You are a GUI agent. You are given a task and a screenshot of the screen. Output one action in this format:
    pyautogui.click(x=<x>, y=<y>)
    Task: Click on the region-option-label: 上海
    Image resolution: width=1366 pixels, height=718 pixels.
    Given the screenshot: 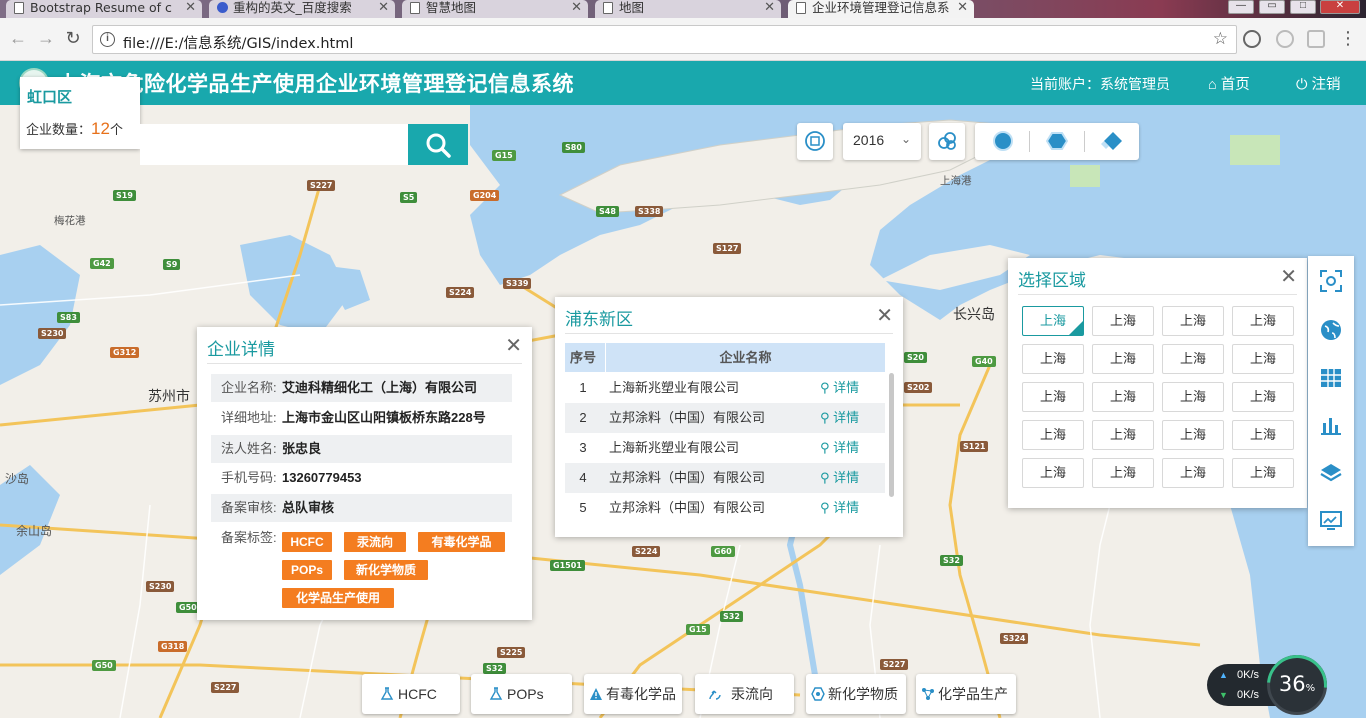 What is the action you would take?
    pyautogui.click(x=1052, y=358)
    